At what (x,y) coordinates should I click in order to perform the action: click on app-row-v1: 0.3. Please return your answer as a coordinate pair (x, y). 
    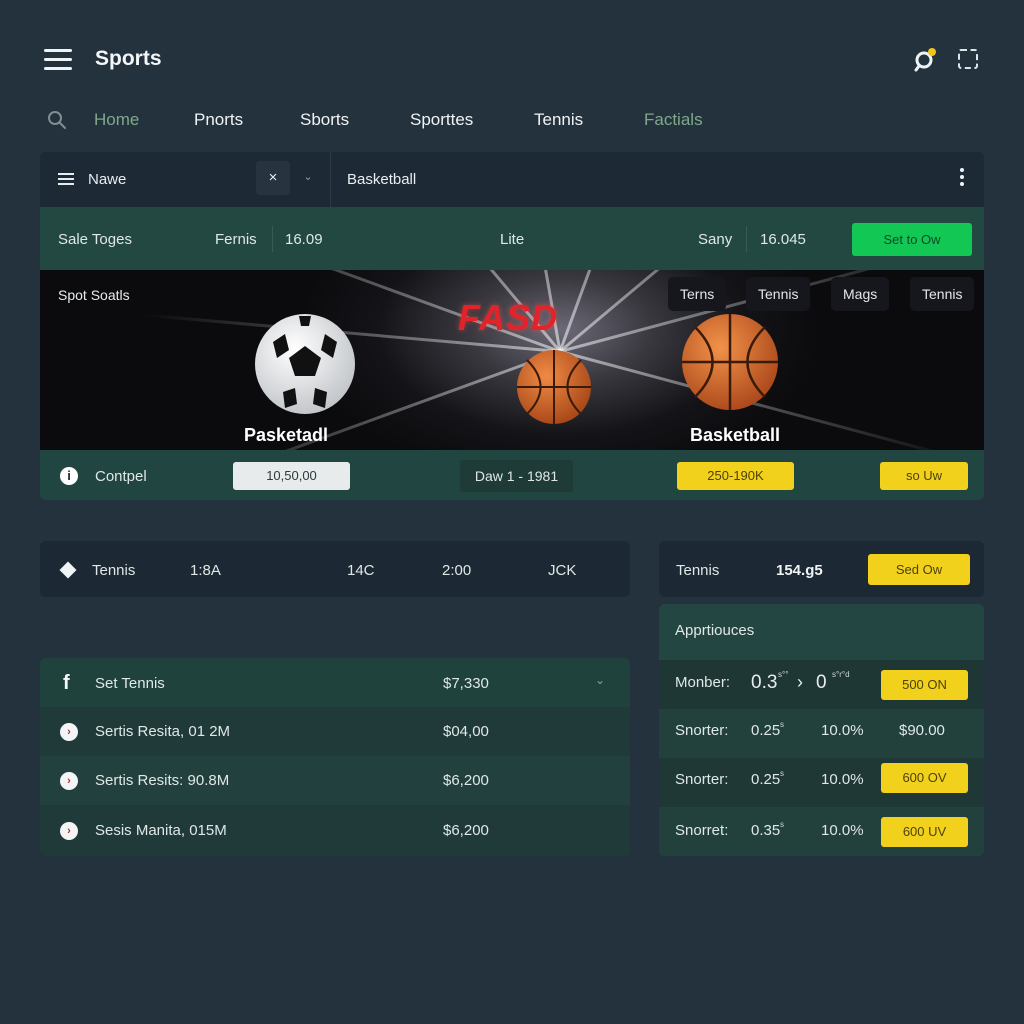
    Looking at the image, I should click on (764, 682).